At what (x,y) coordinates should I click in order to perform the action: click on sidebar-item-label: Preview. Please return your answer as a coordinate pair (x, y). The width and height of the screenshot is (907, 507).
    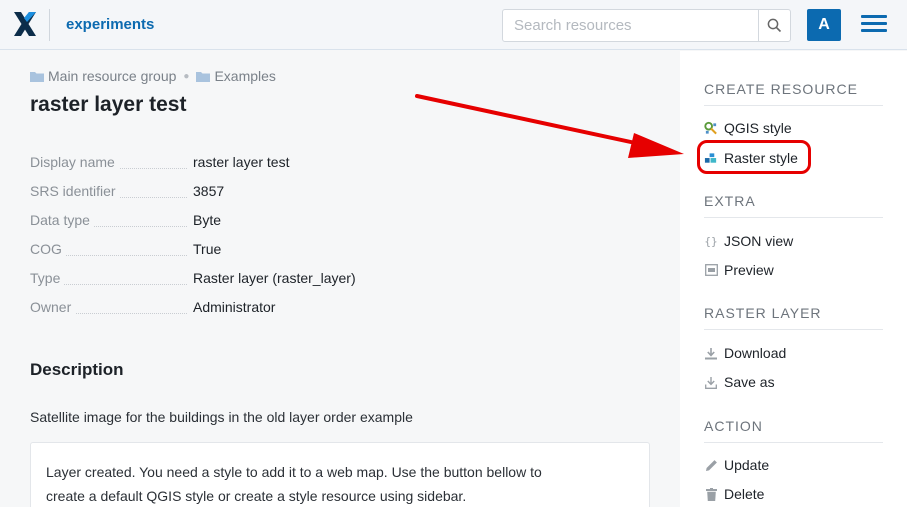
    Looking at the image, I should click on (749, 270).